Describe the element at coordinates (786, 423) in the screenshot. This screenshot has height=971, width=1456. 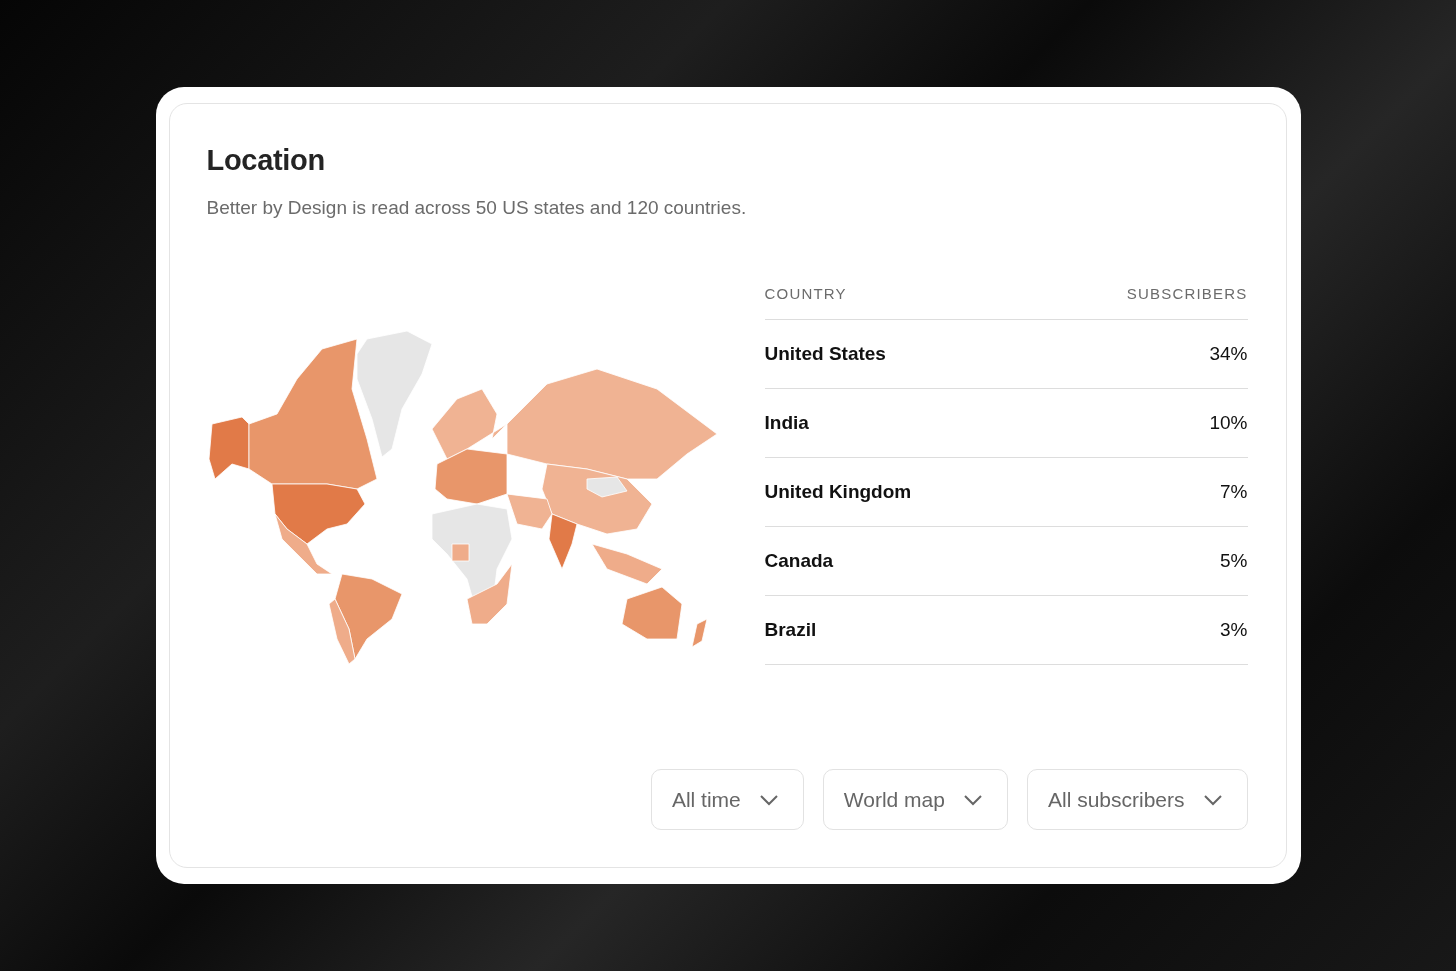
I see `country-name: India` at that location.